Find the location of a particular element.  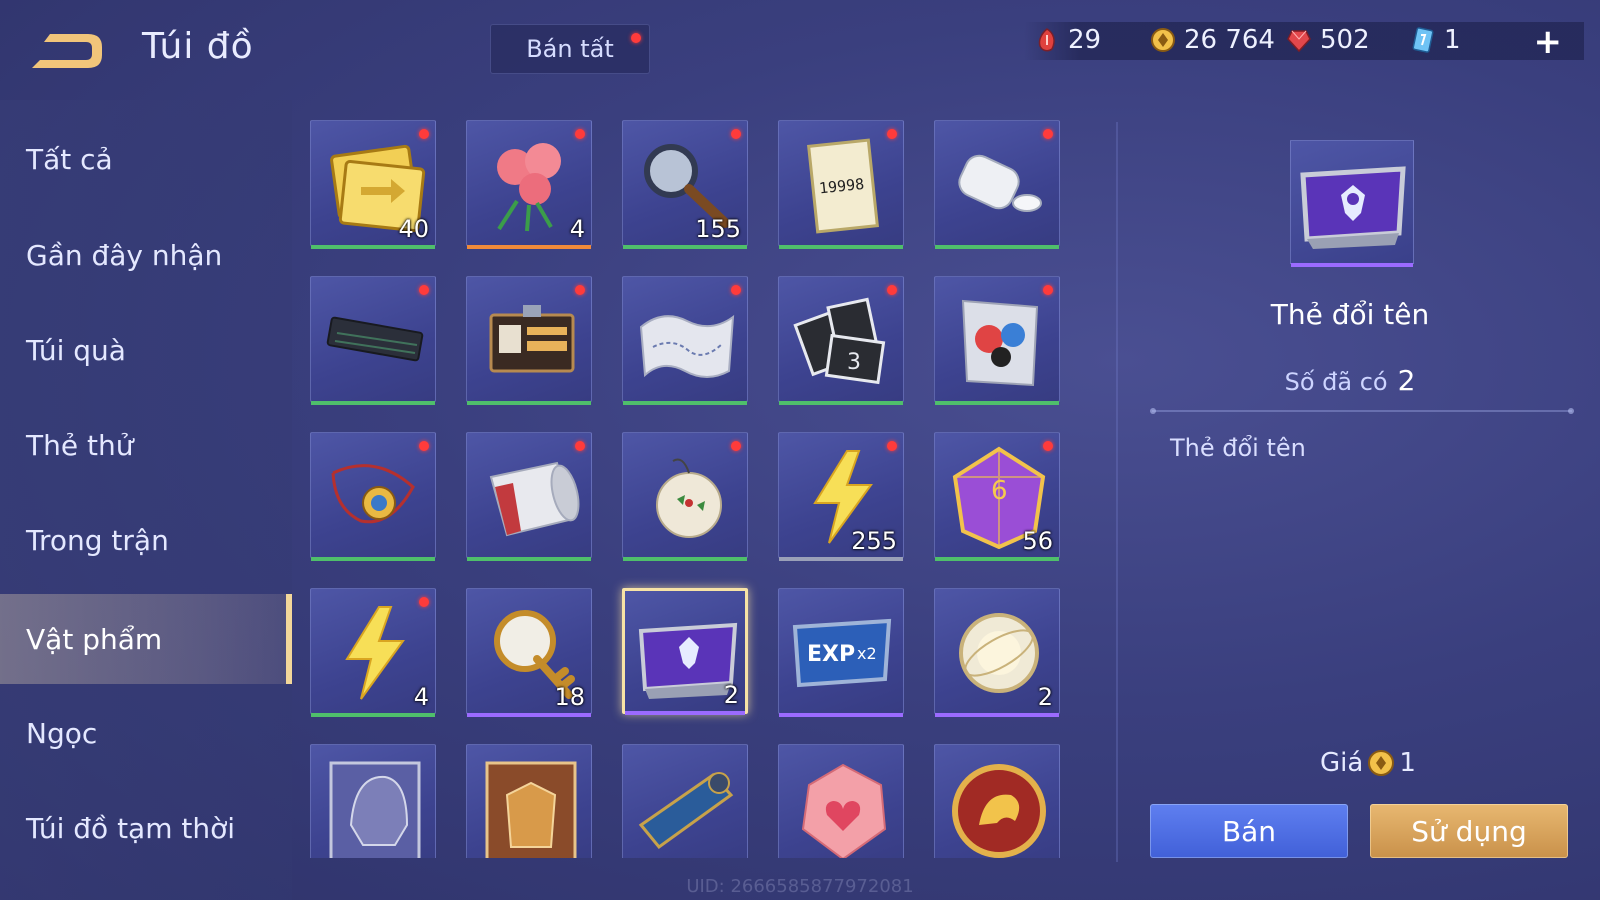

item-slot: 155 is located at coordinates (685, 184).